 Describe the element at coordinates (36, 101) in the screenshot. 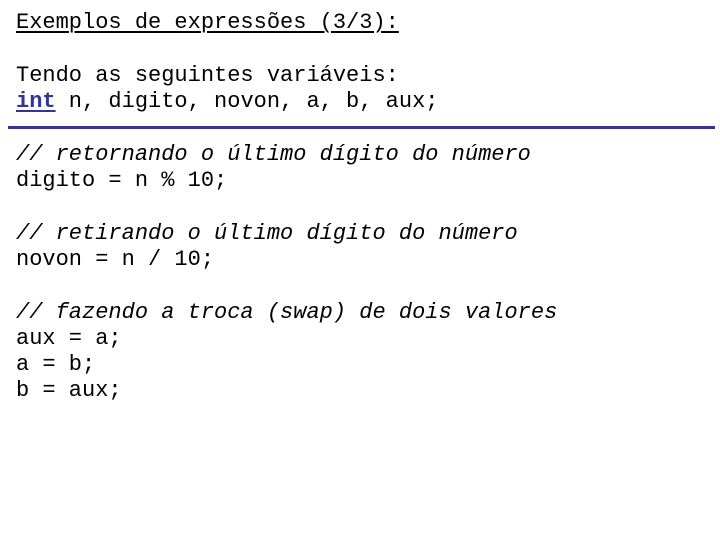

I see `int-keyword: int` at that location.